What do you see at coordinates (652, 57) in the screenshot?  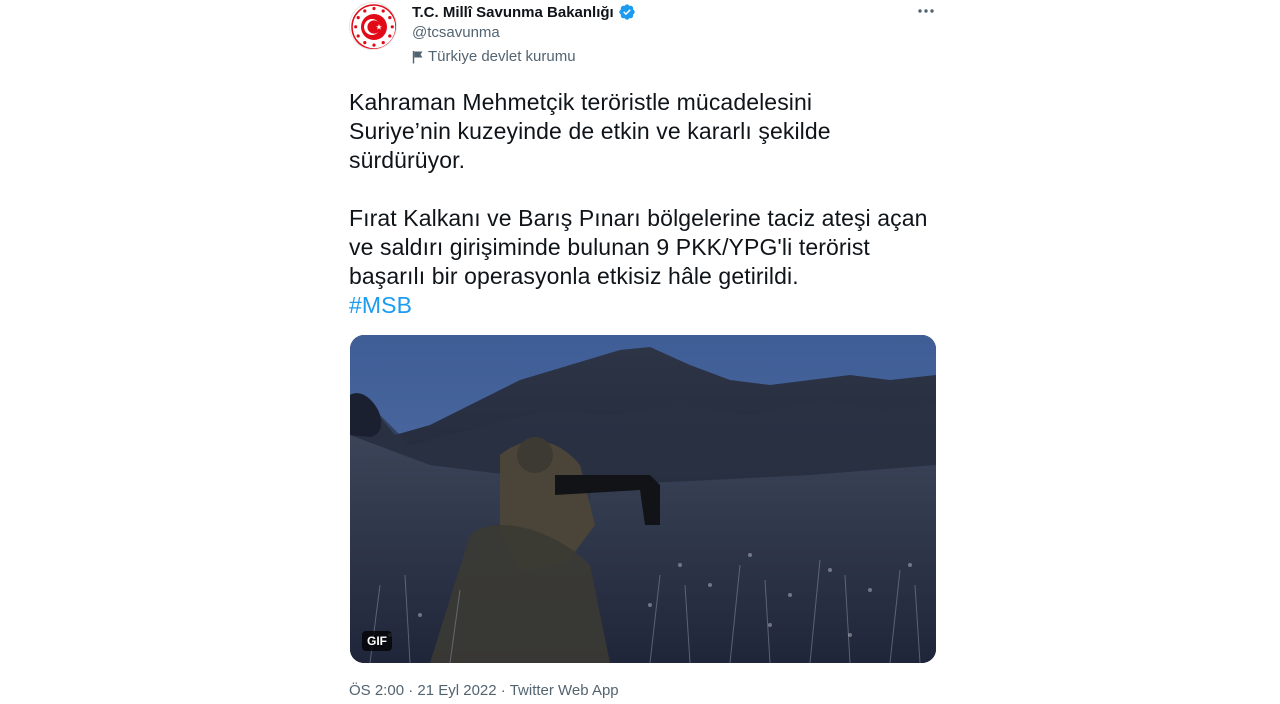 I see `government-label: Türkiye devlet kurumu` at bounding box center [652, 57].